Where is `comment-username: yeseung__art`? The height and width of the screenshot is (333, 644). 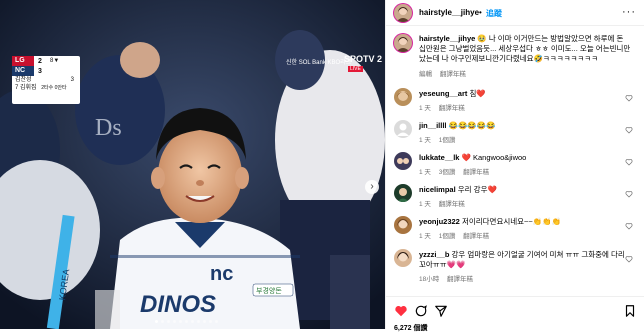 comment-username: yeseung__art is located at coordinates (443, 93).